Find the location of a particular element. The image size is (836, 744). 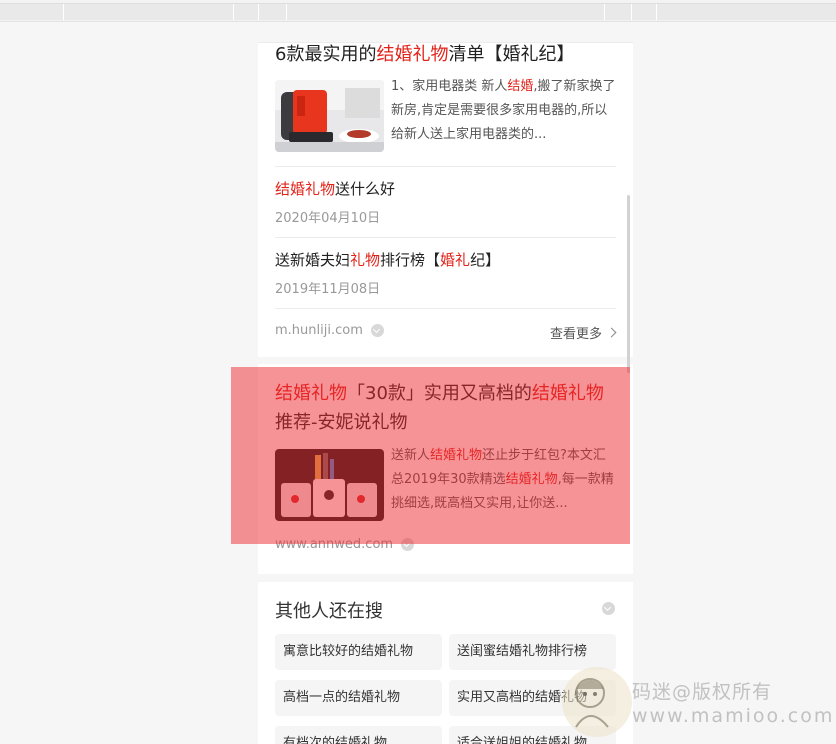

related-search-chip: 高档一点的结婚礼物 is located at coordinates (358, 698).